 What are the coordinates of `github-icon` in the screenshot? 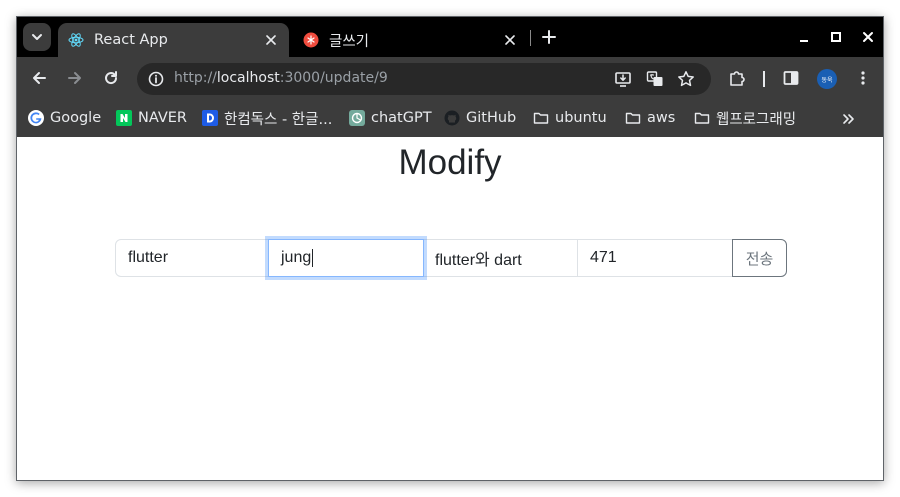 It's located at (452, 118).